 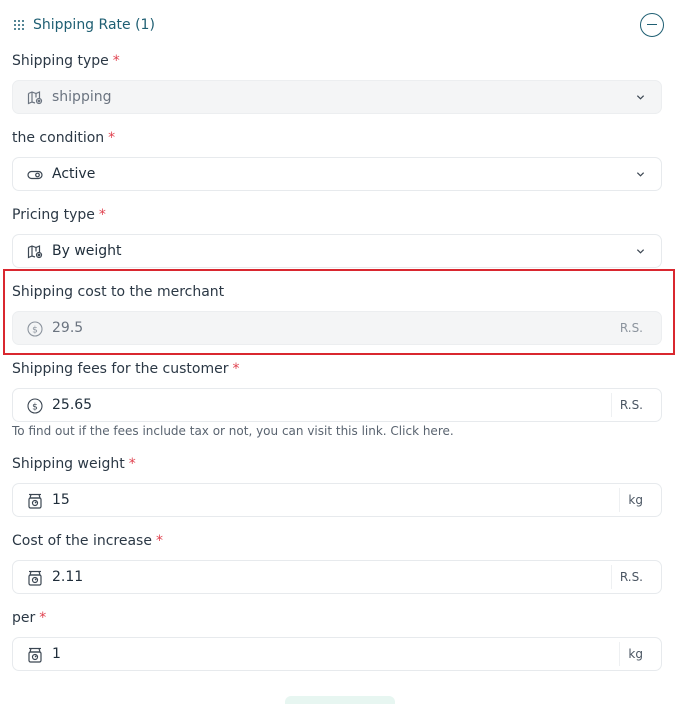 I want to click on condition-select: Active, so click(x=337, y=174).